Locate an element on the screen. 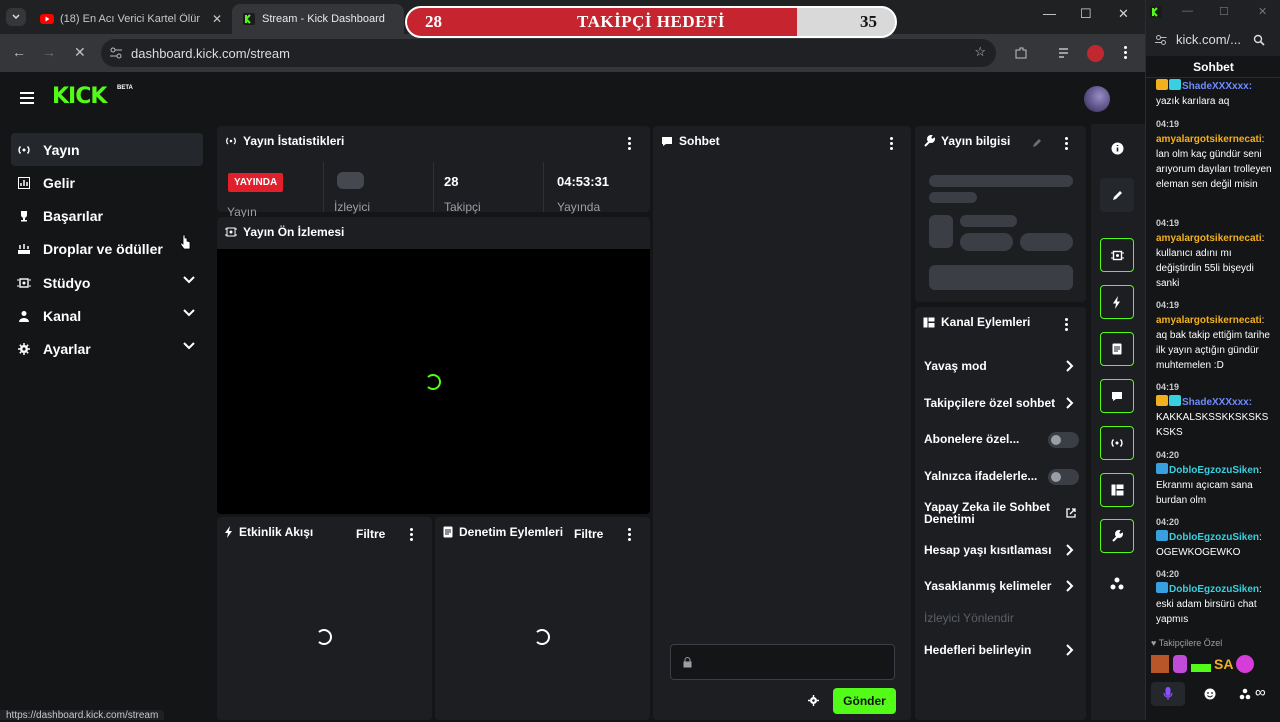 This screenshot has width=1280, height=722. skeleton-line is located at coordinates (953, 197).